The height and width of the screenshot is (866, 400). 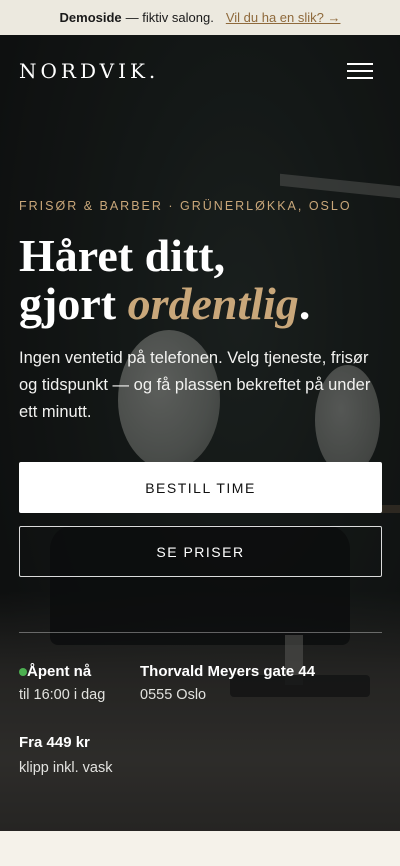 What do you see at coordinates (304, 303) in the screenshot?
I see `headline-suffix: .` at bounding box center [304, 303].